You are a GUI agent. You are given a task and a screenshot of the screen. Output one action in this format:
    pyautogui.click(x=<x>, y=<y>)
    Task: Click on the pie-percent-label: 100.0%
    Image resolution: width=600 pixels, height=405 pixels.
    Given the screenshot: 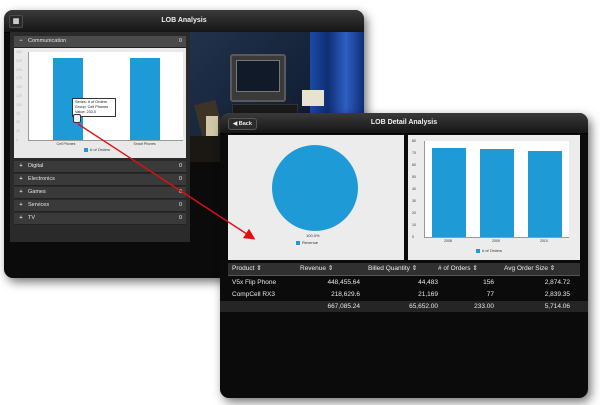 What is the action you would take?
    pyautogui.click(x=313, y=235)
    